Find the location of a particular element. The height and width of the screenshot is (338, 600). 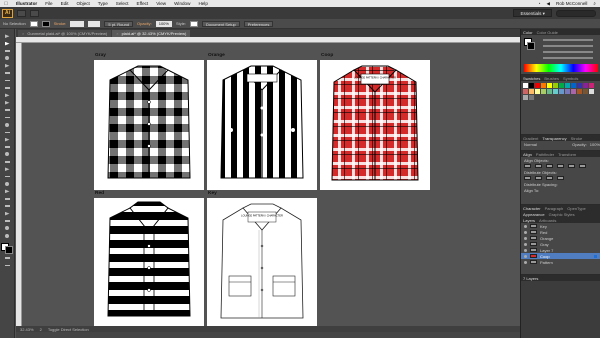

tab-color: Color is located at coordinates (528, 32).